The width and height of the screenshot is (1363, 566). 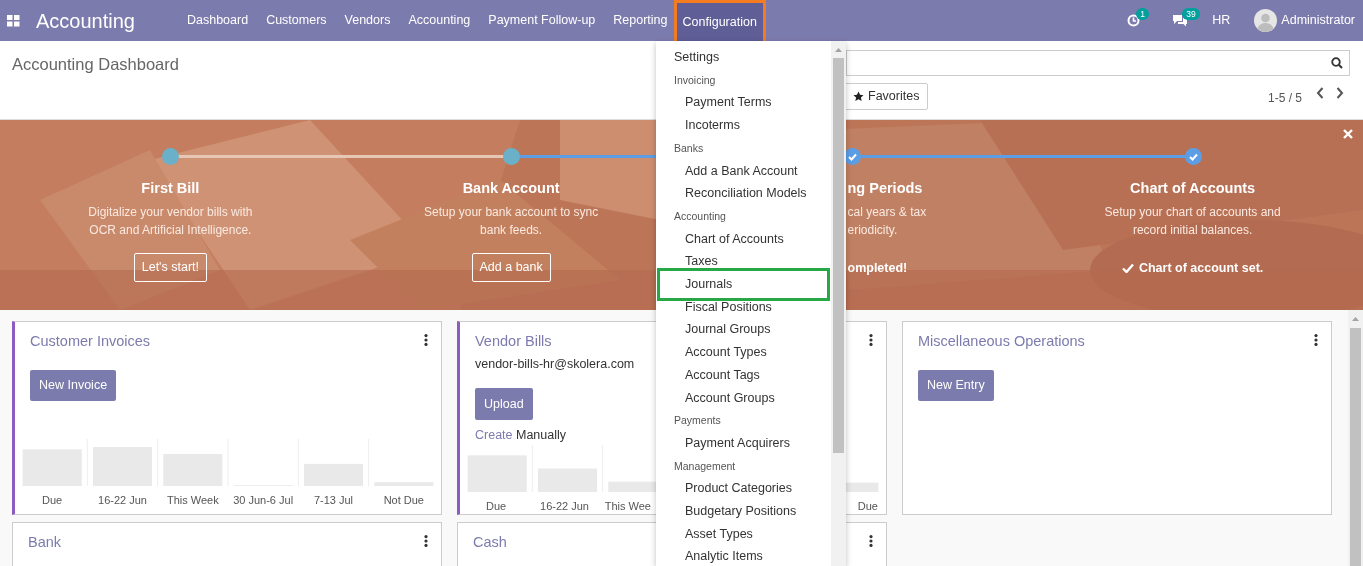 I want to click on favorites-button: Favorites, so click(x=886, y=96).